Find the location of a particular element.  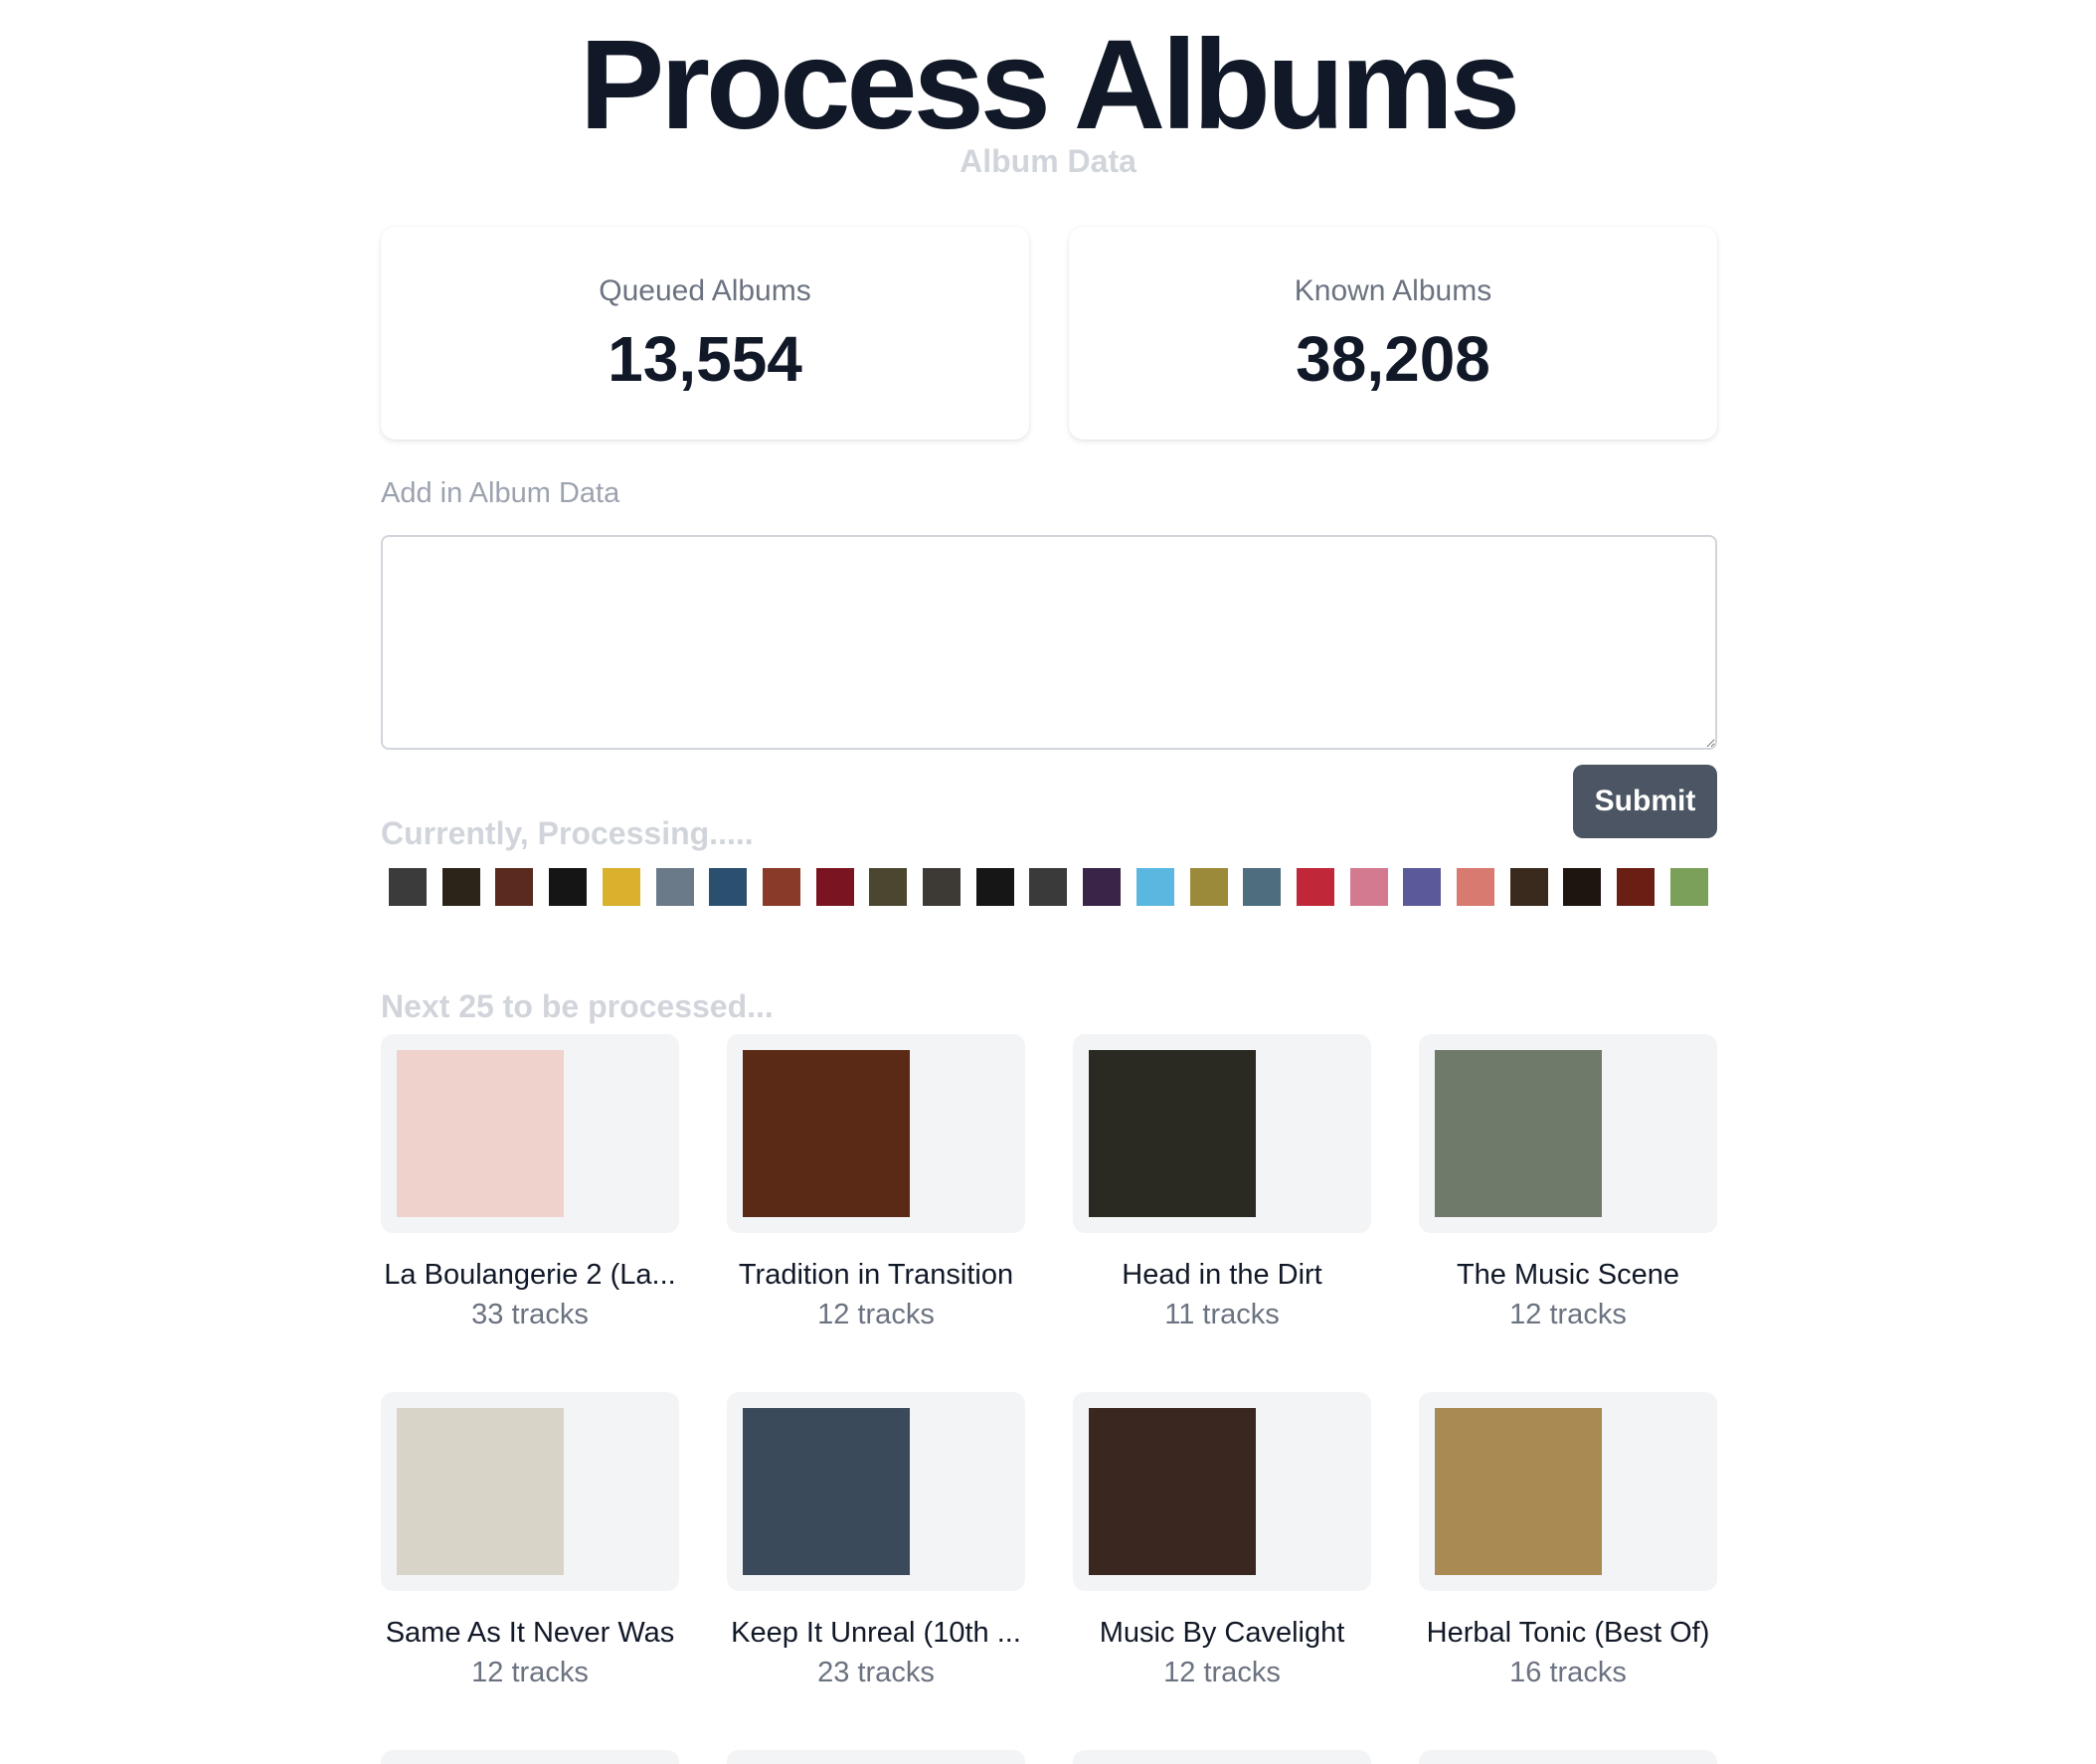

album-track-count: 23 tracks is located at coordinates (876, 1673).